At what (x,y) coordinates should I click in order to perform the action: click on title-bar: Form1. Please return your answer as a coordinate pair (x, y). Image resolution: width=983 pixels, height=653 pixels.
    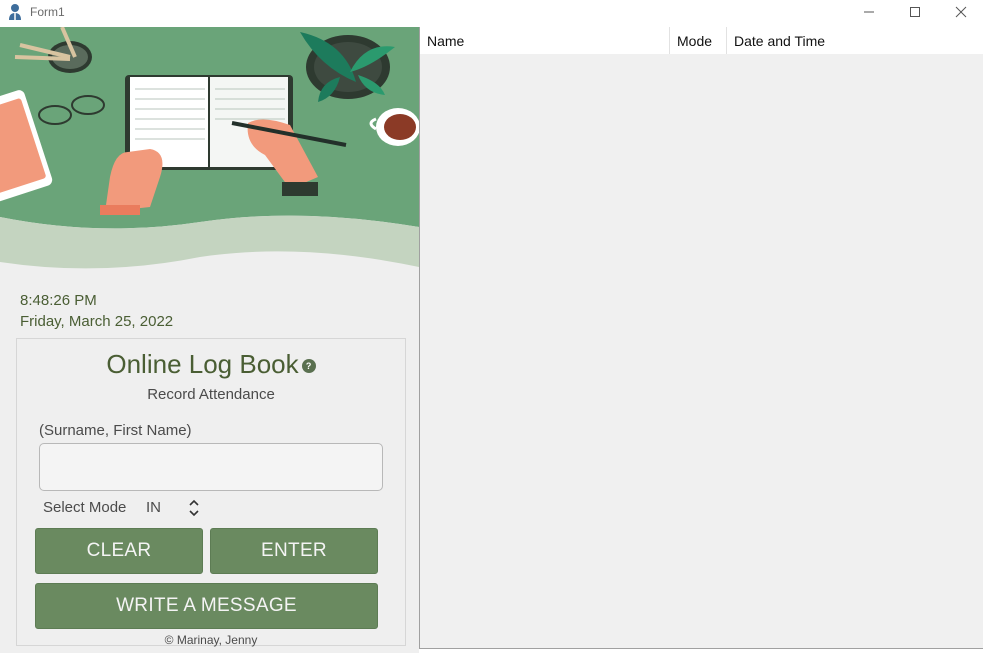
    Looking at the image, I should click on (491, 13).